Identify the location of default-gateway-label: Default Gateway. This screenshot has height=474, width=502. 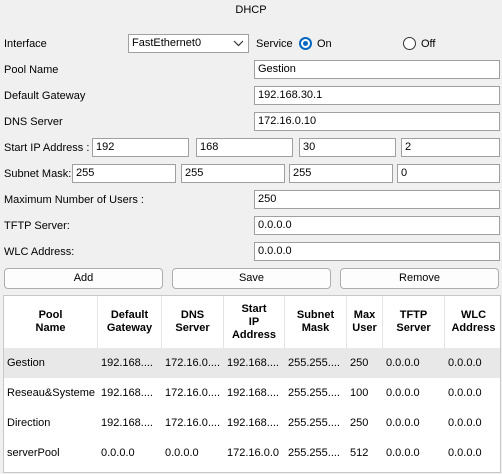
(45, 96).